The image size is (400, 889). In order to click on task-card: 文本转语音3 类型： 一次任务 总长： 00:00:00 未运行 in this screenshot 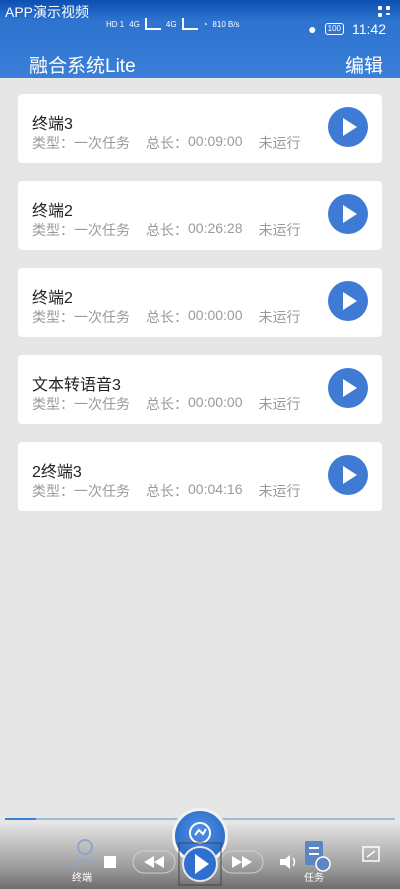, I will do `click(200, 389)`.